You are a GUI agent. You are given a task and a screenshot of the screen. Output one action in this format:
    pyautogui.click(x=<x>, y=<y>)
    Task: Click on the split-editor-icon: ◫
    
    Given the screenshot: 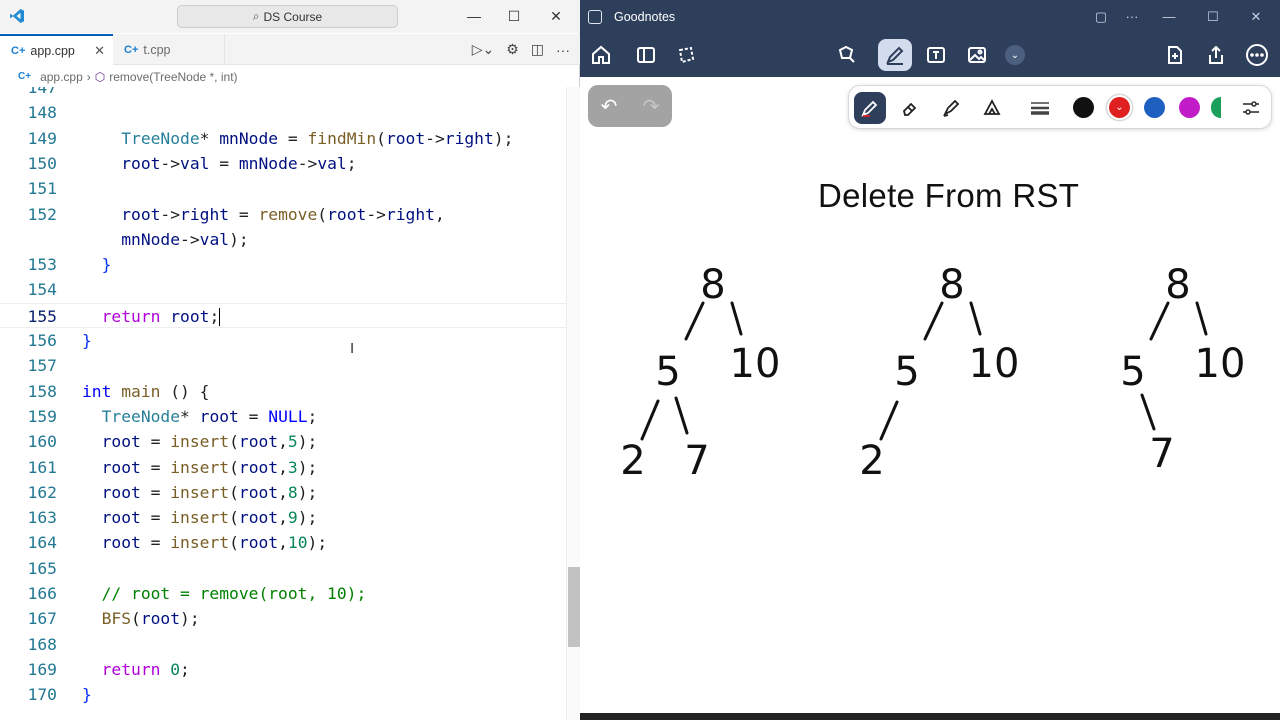 What is the action you would take?
    pyautogui.click(x=537, y=49)
    